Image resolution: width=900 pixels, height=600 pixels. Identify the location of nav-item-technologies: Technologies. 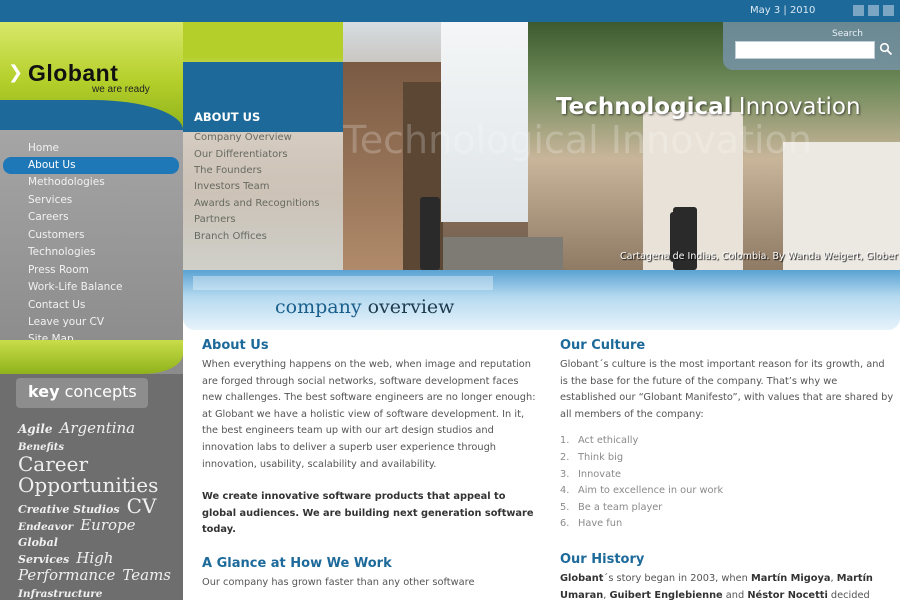
(91, 252).